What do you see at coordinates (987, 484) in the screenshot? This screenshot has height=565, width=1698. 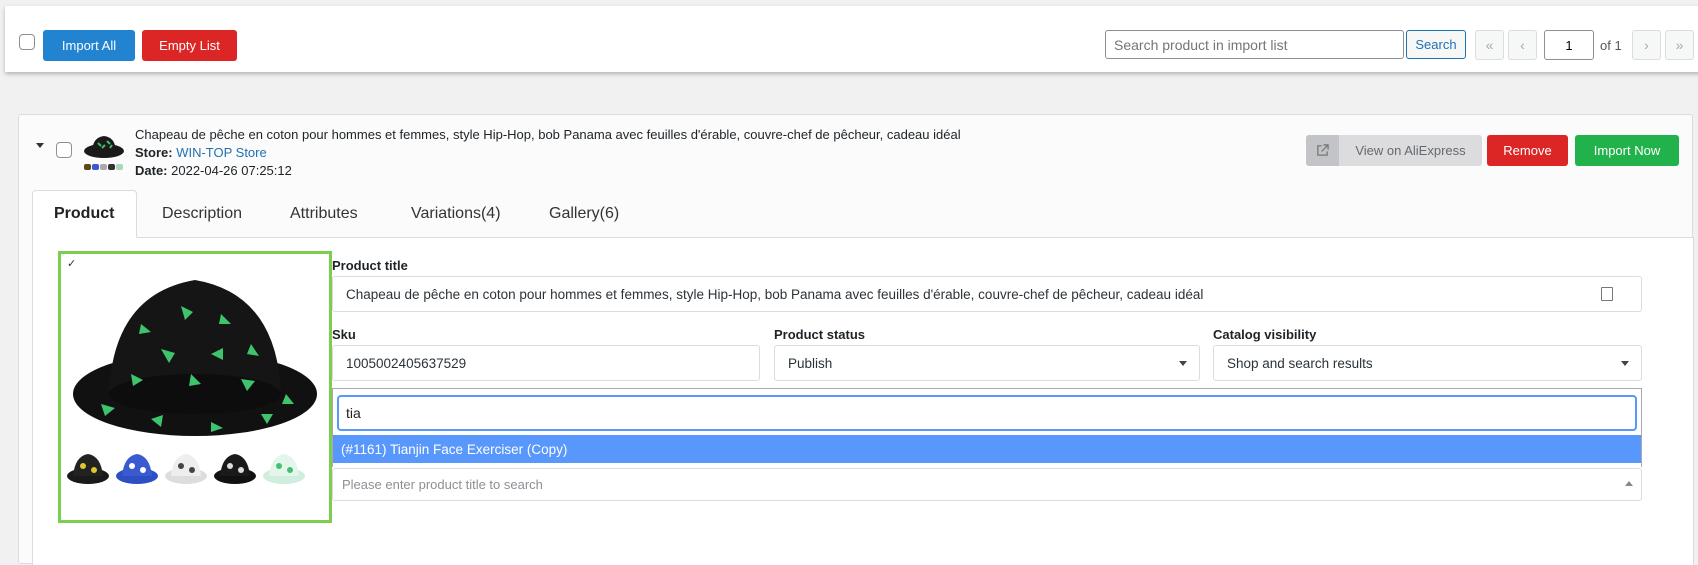 I see `product-search-select: Please enter product title to search` at bounding box center [987, 484].